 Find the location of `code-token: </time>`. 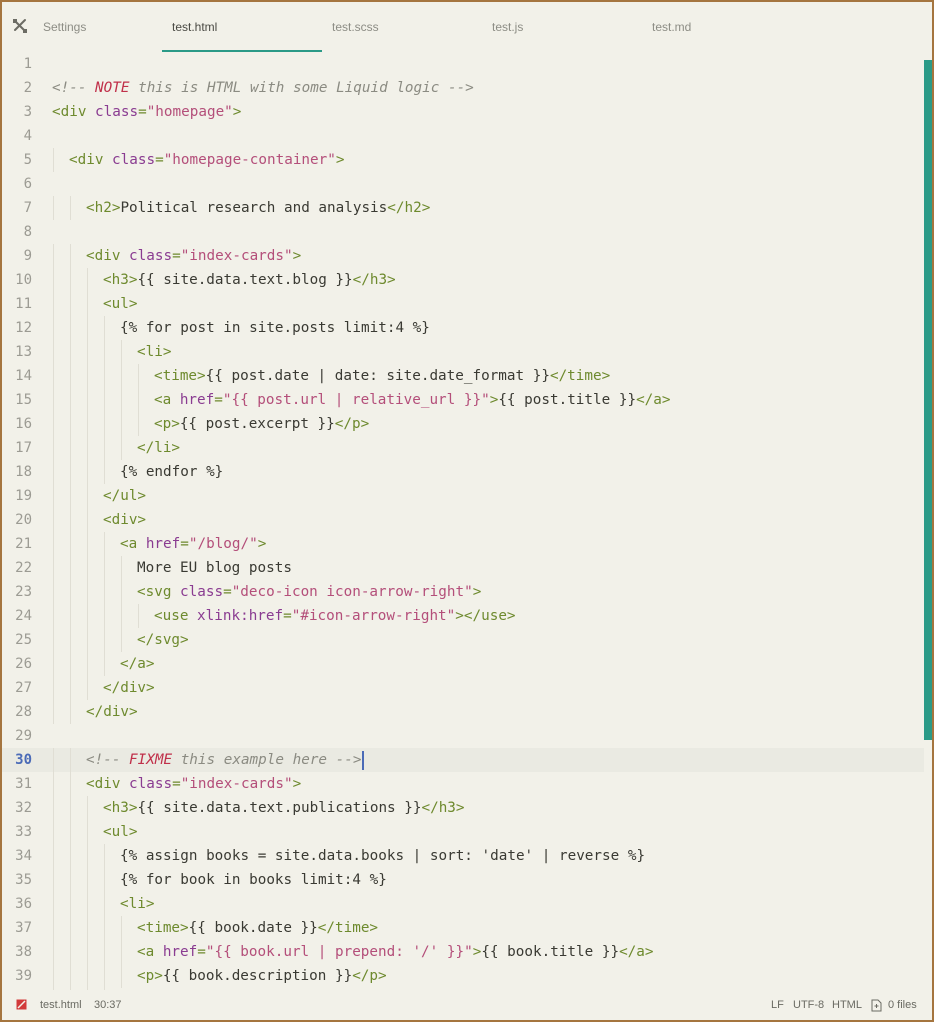

code-token: </time> is located at coordinates (580, 376).